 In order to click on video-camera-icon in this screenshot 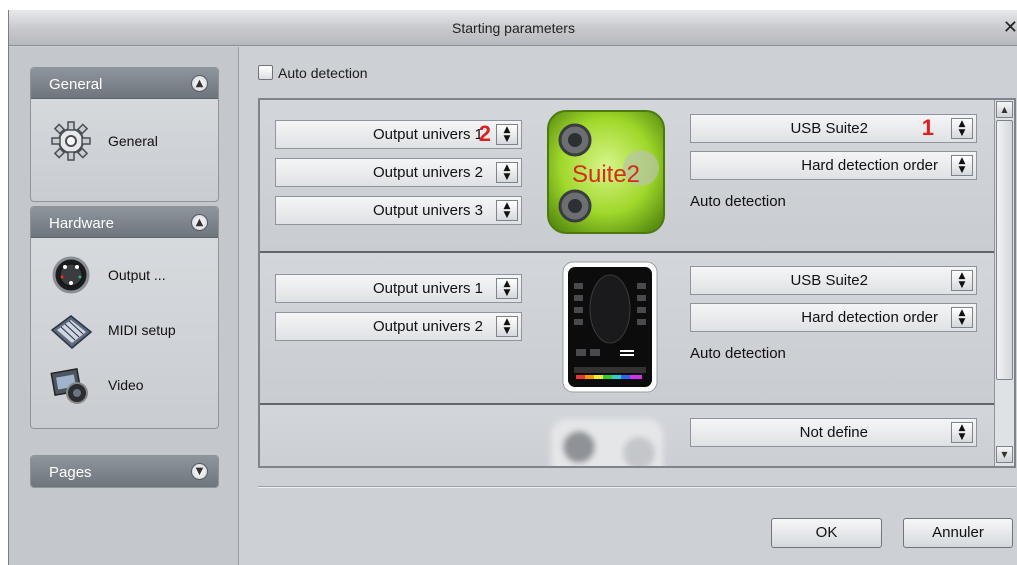, I will do `click(69, 386)`.